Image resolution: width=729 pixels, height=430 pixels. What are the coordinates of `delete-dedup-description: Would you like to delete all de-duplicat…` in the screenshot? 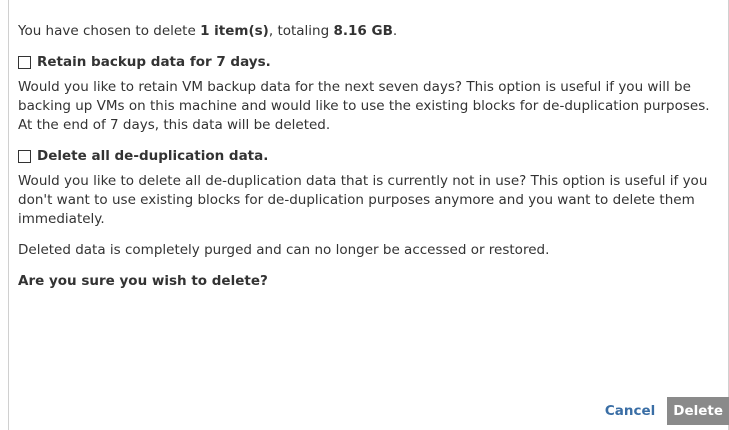 It's located at (363, 200).